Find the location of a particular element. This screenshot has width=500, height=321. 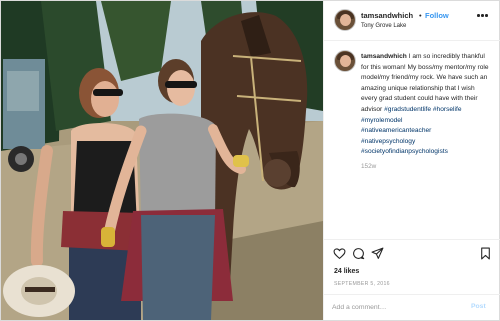

hashtag: #nativeamericanteacher is located at coordinates (426, 131).